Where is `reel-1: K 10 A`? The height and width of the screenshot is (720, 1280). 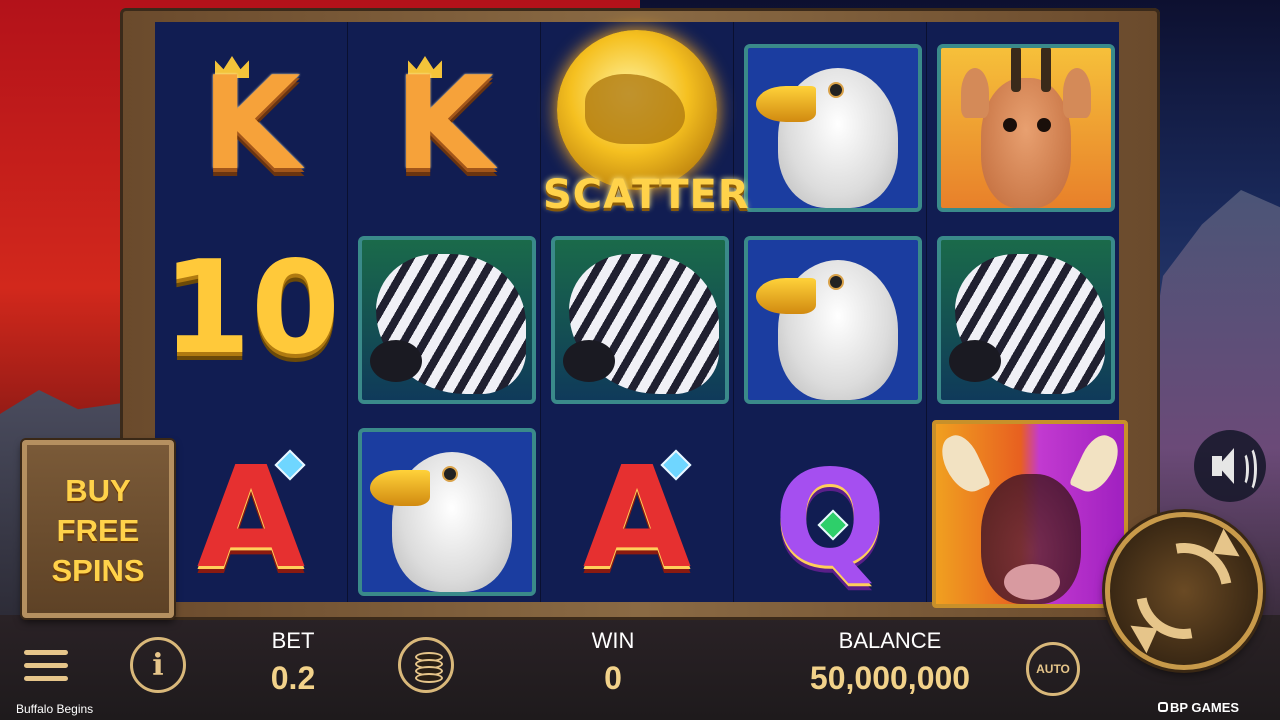 reel-1: K 10 A is located at coordinates (252, 312).